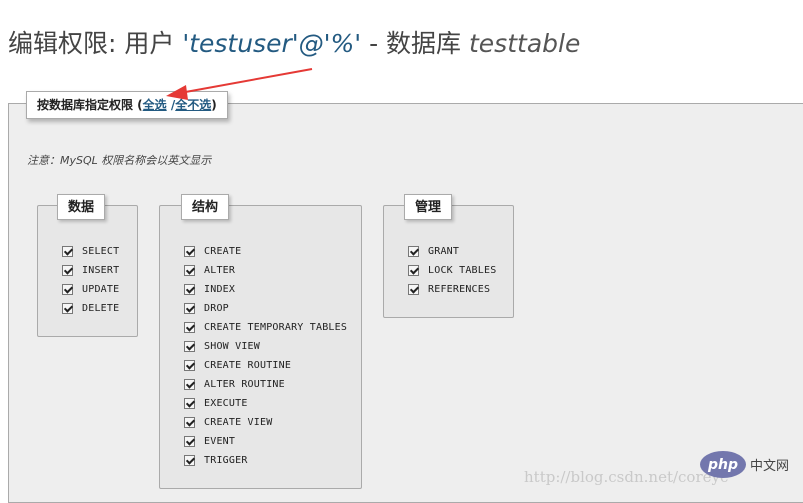 The height and width of the screenshot is (503, 803). Describe the element at coordinates (101, 289) in the screenshot. I see `privilege-label: UPDATE` at that location.